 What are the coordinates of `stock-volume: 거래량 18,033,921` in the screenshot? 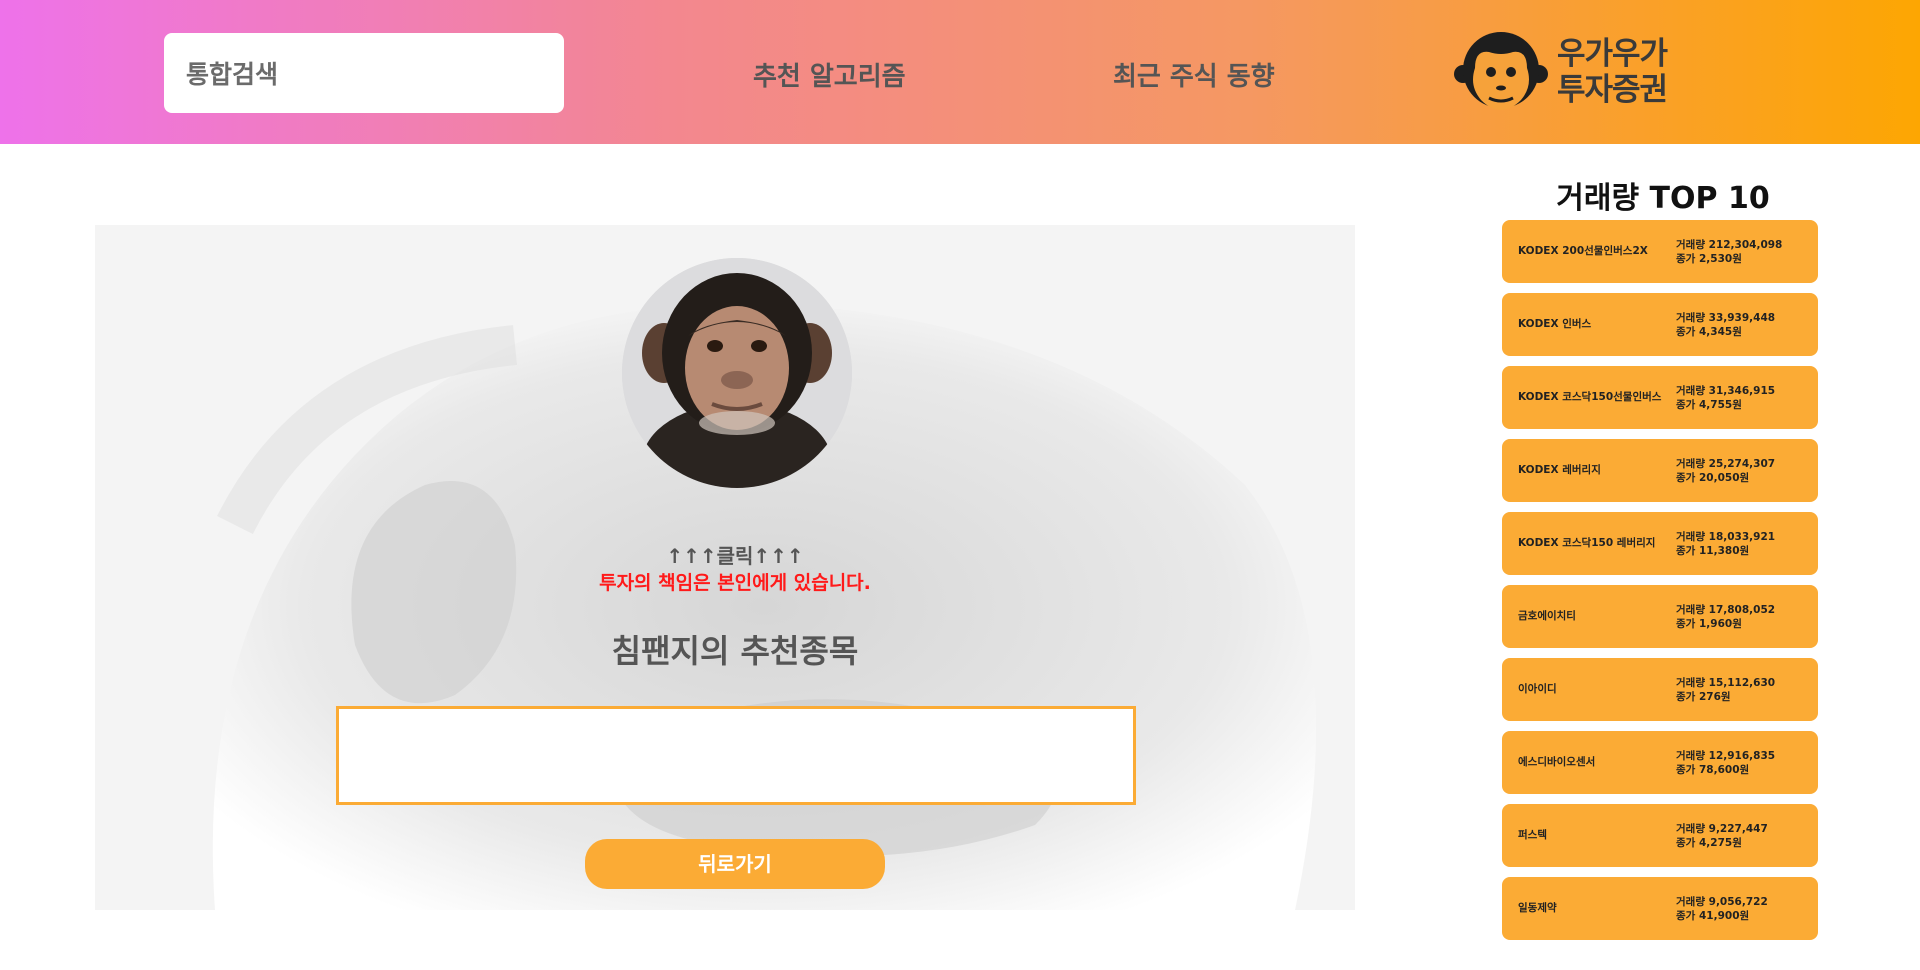 It's located at (1726, 537).